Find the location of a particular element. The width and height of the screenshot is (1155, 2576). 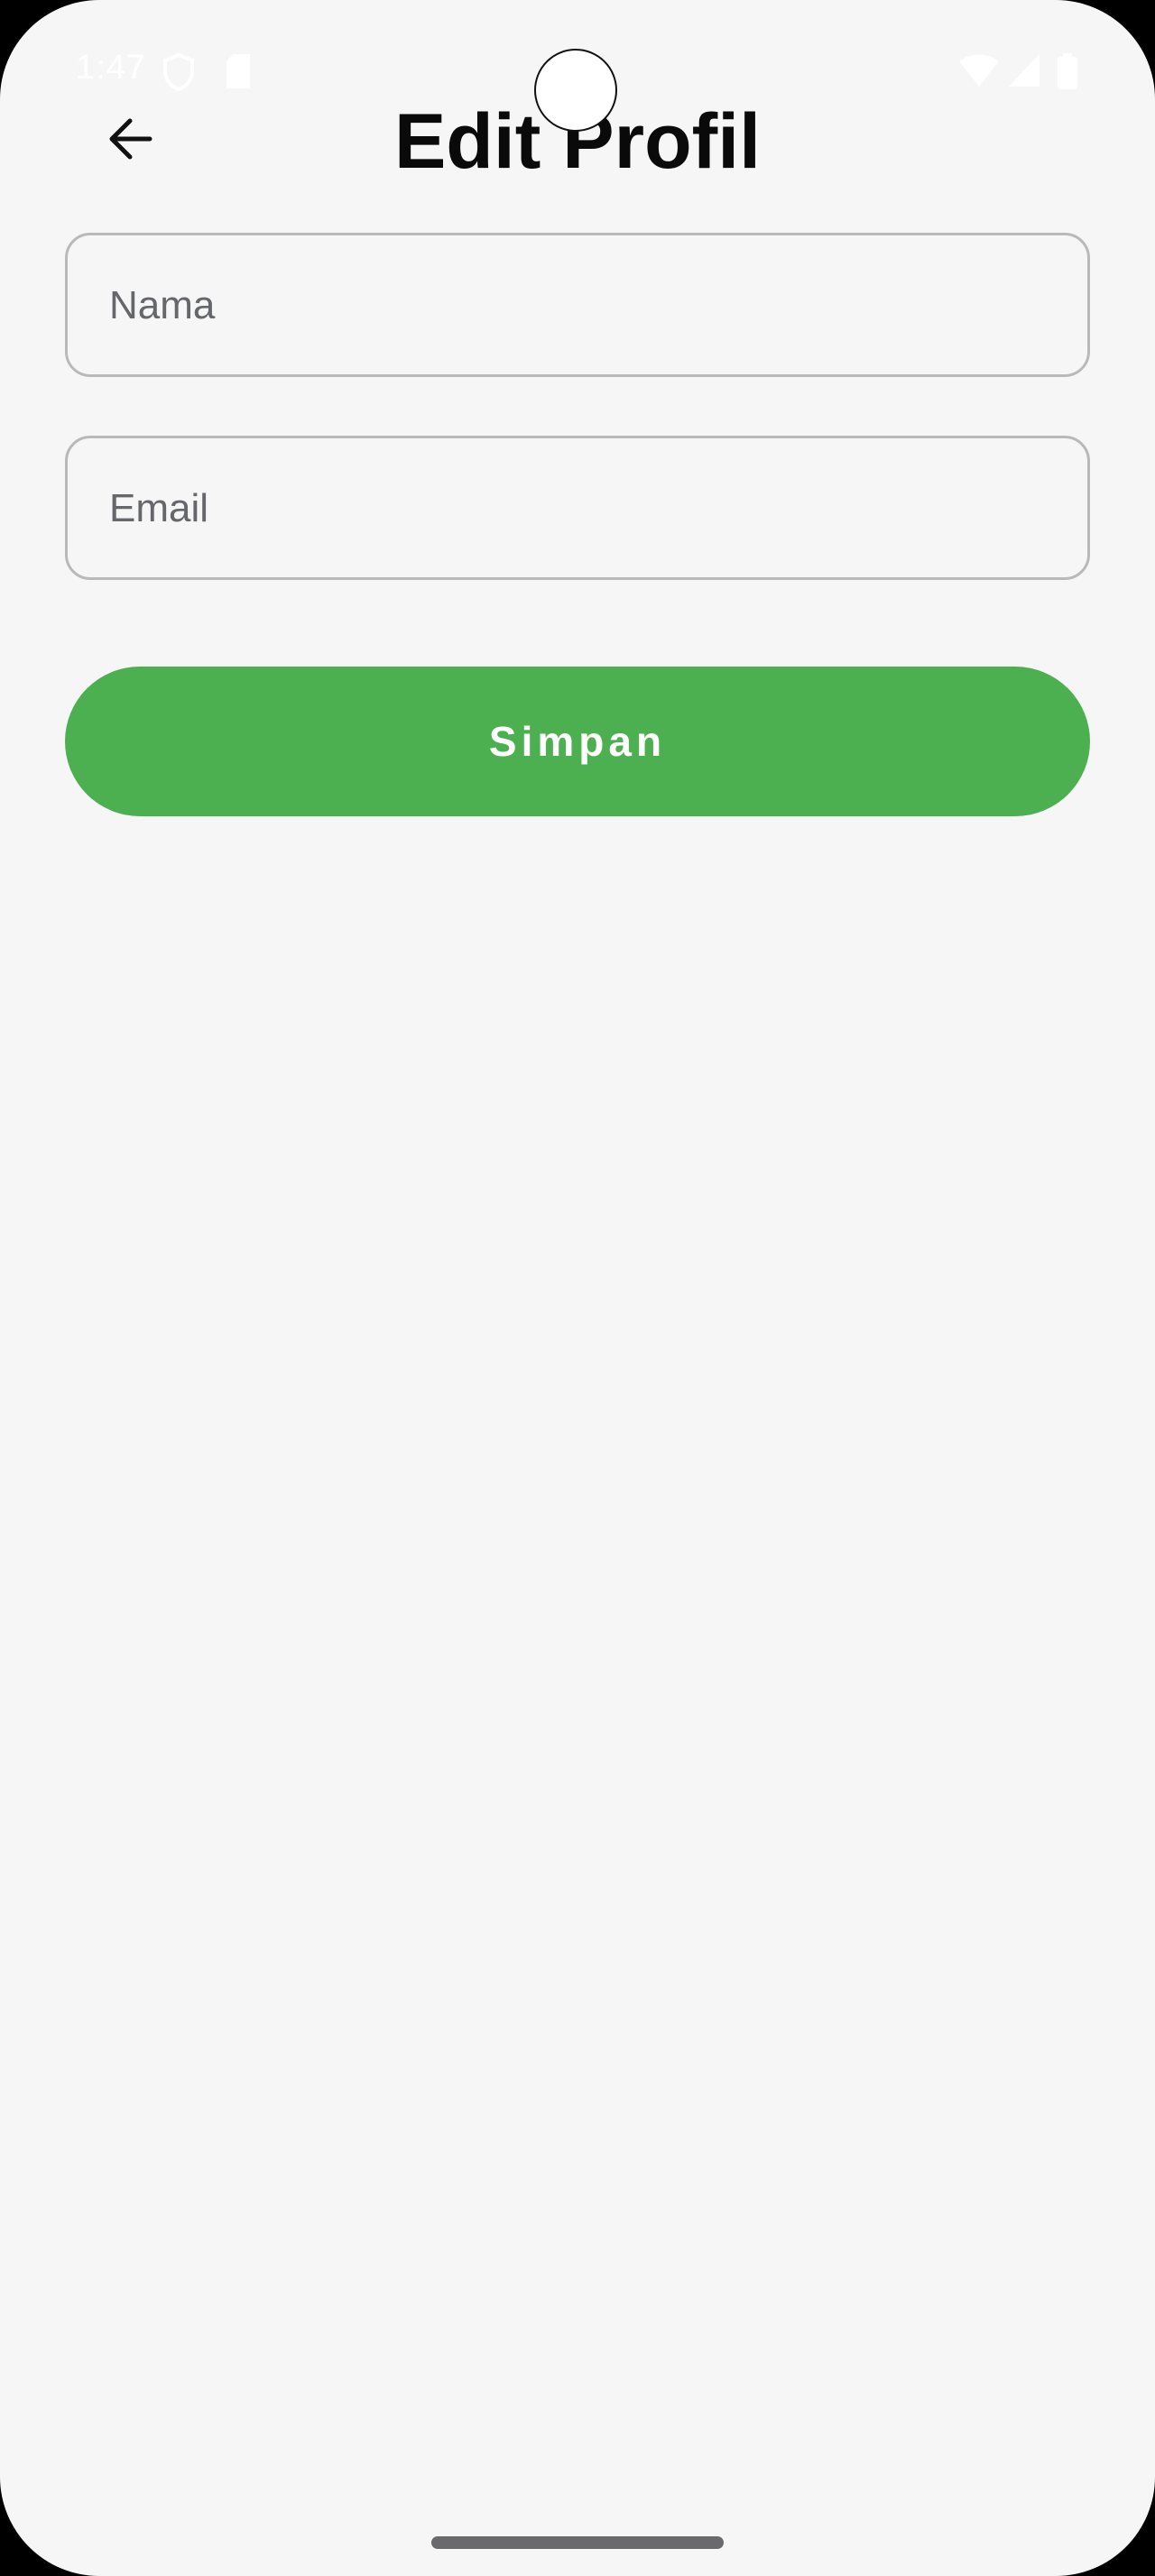

save-button: Simpan is located at coordinates (577, 741).